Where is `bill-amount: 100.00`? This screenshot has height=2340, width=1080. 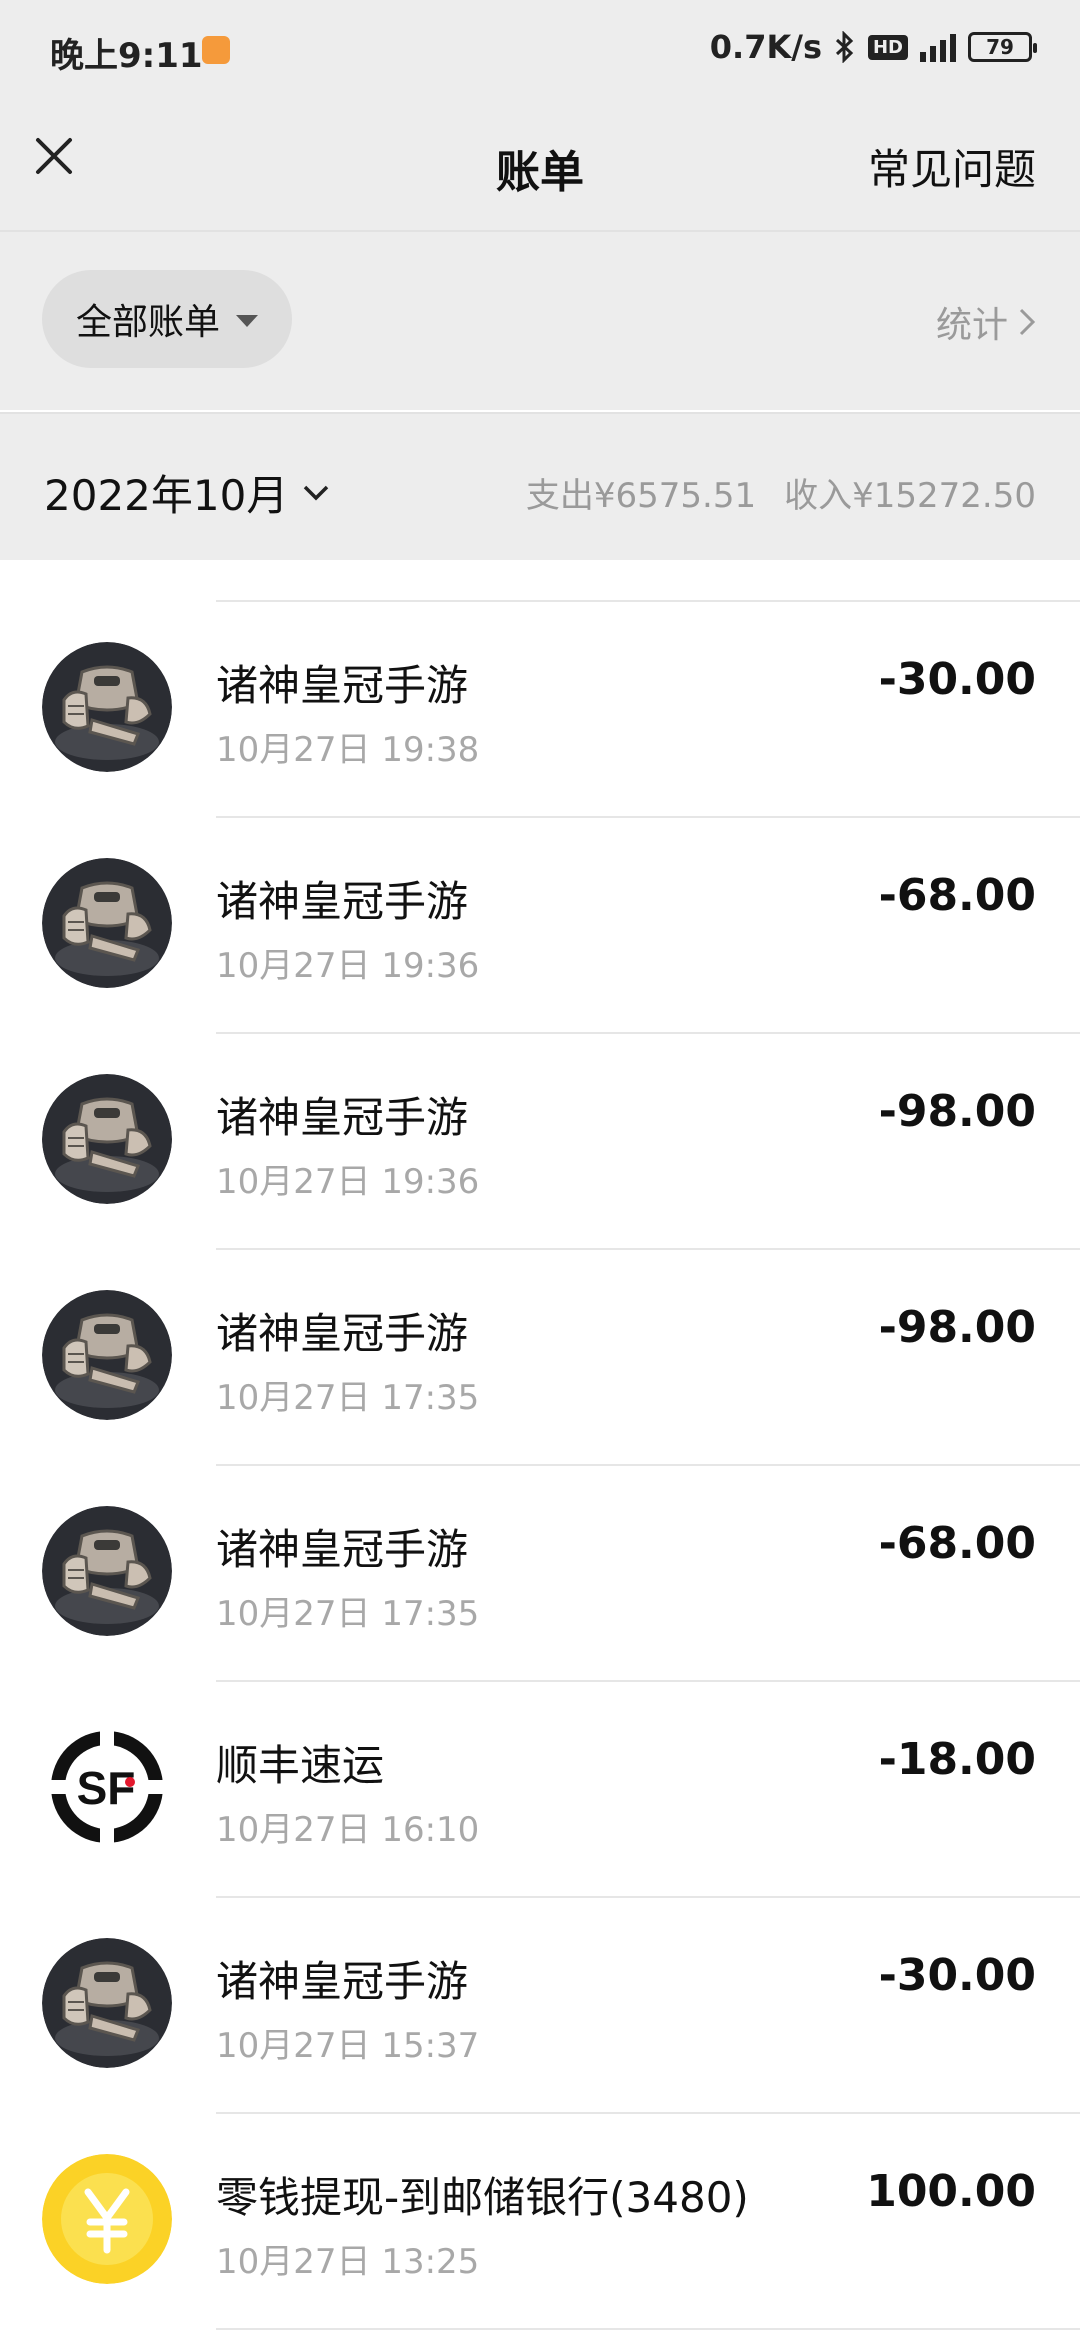
bill-amount: 100.00 is located at coordinates (951, 2191).